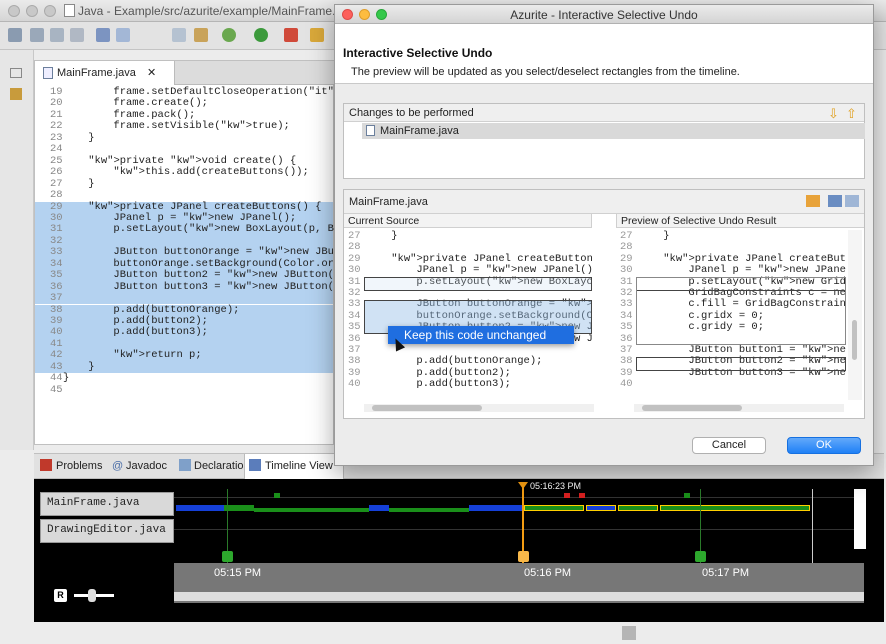 Image resolution: width=886 pixels, height=644 pixels. I want to click on ignore-whitespace-icon, so click(835, 201).